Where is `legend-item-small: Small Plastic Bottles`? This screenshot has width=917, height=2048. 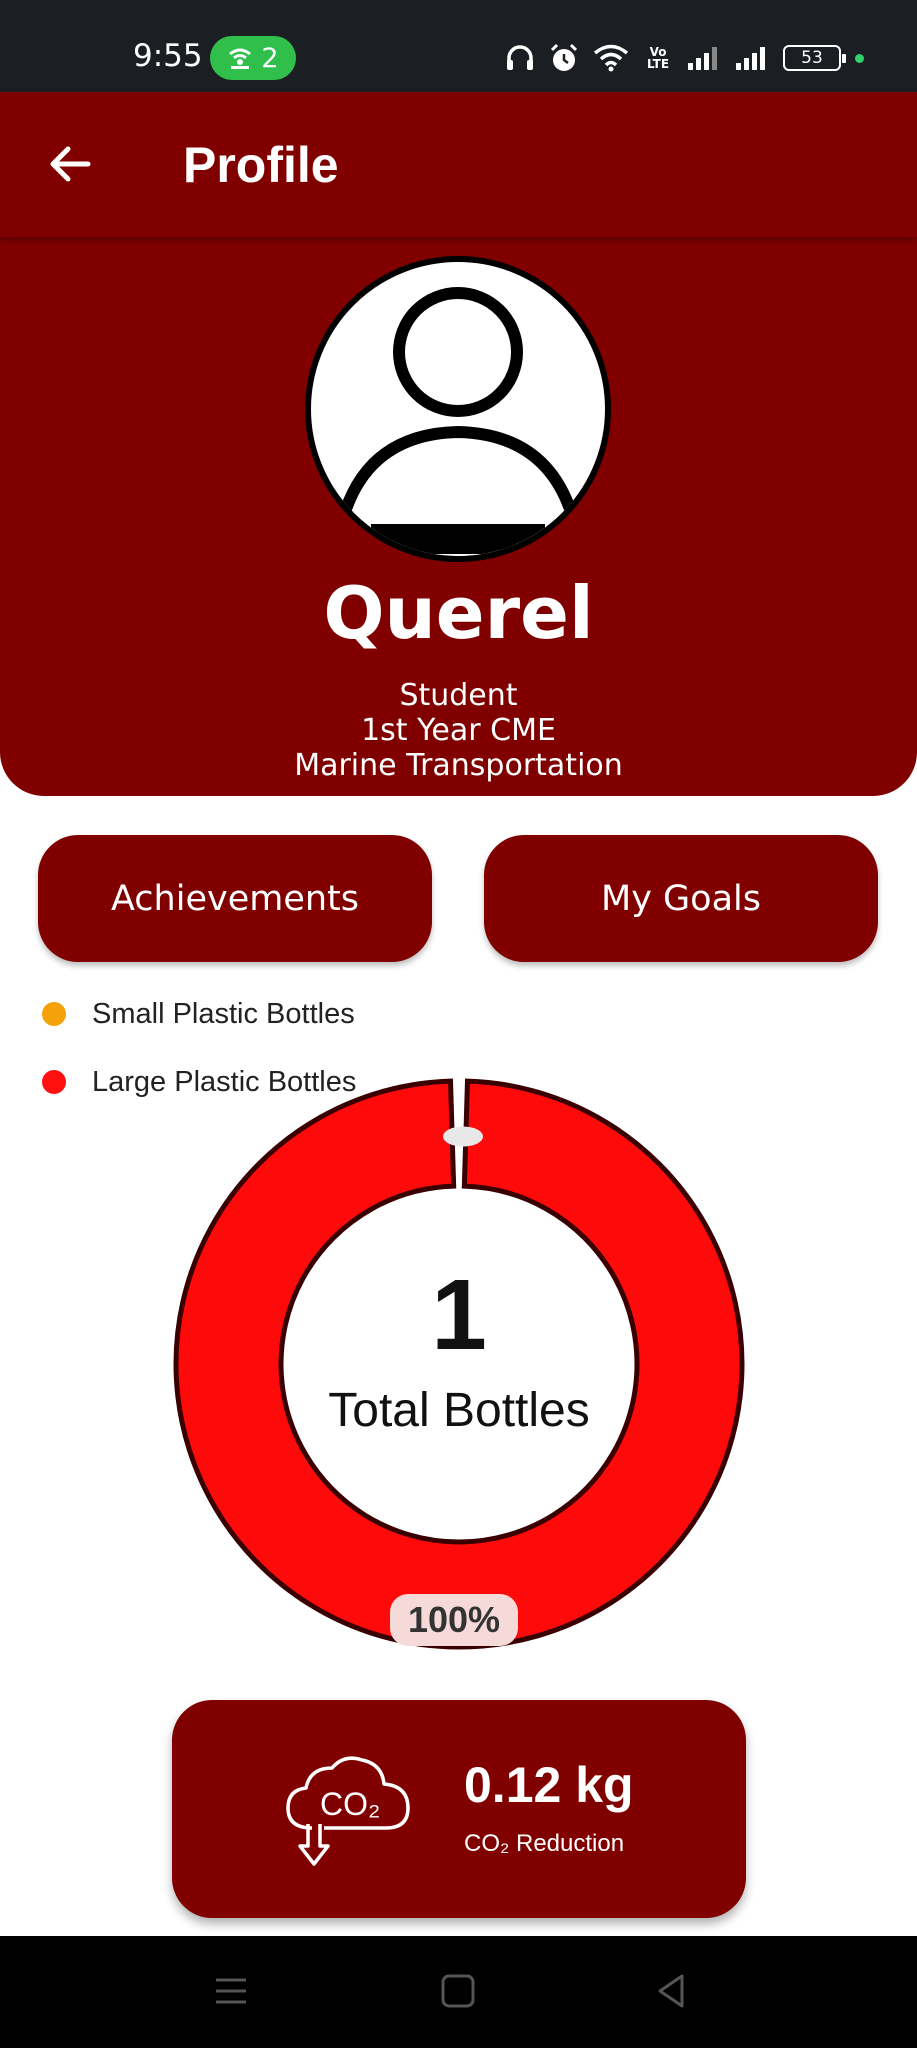
legend-item-small: Small Plastic Bottles is located at coordinates (199, 1014).